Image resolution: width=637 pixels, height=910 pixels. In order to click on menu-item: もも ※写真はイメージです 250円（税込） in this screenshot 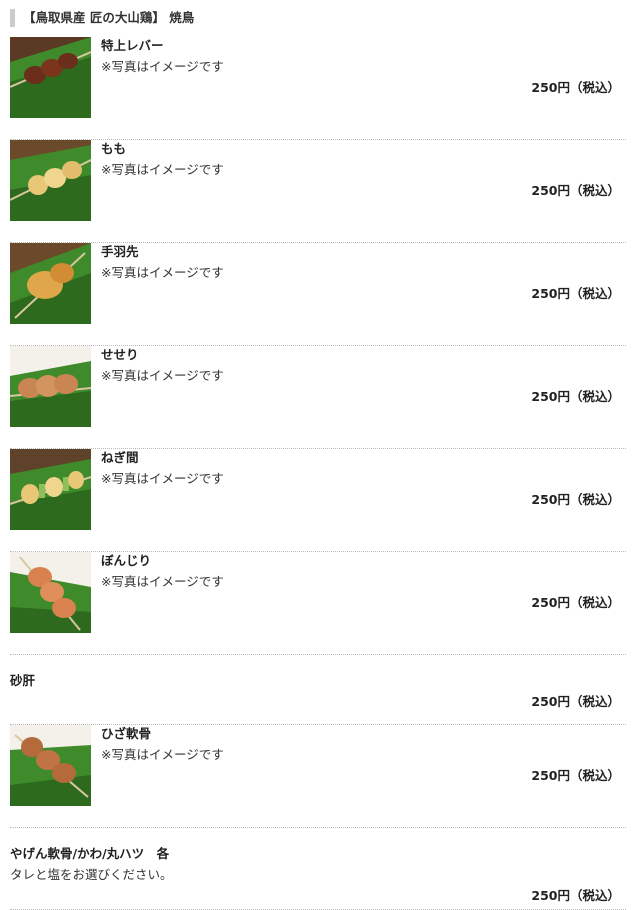, I will do `click(318, 191)`.